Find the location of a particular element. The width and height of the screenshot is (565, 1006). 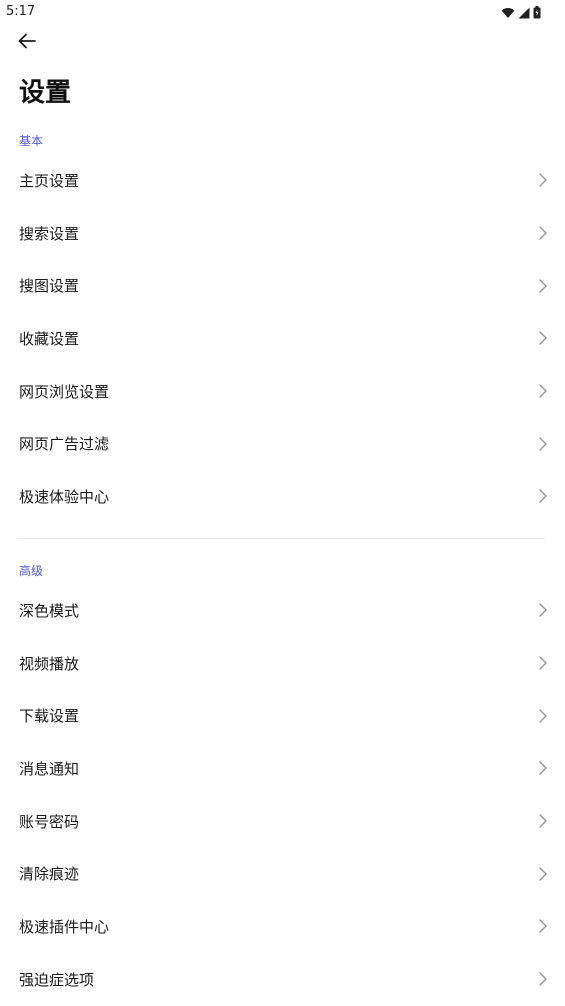

status-icons is located at coordinates (521, 13).